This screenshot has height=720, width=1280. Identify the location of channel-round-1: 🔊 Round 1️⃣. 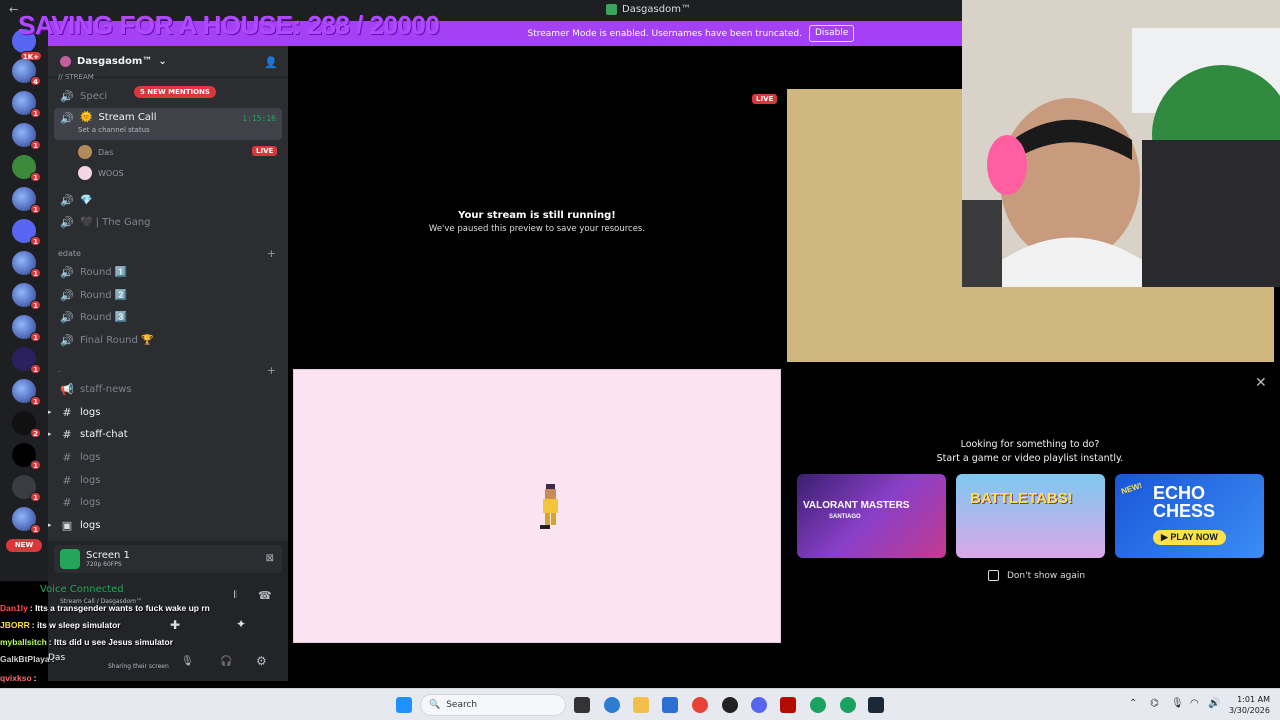
(168, 272).